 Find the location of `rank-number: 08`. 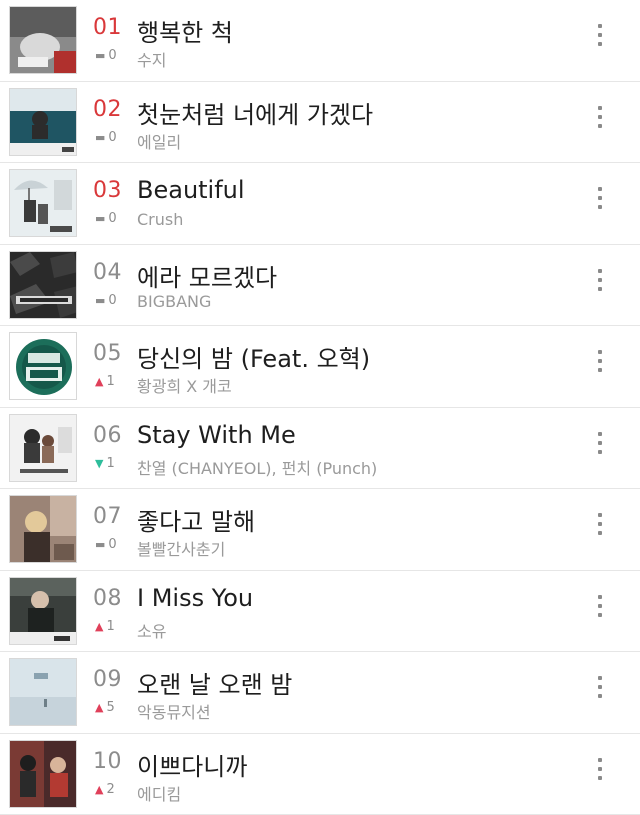

rank-number: 08 is located at coordinates (107, 598).